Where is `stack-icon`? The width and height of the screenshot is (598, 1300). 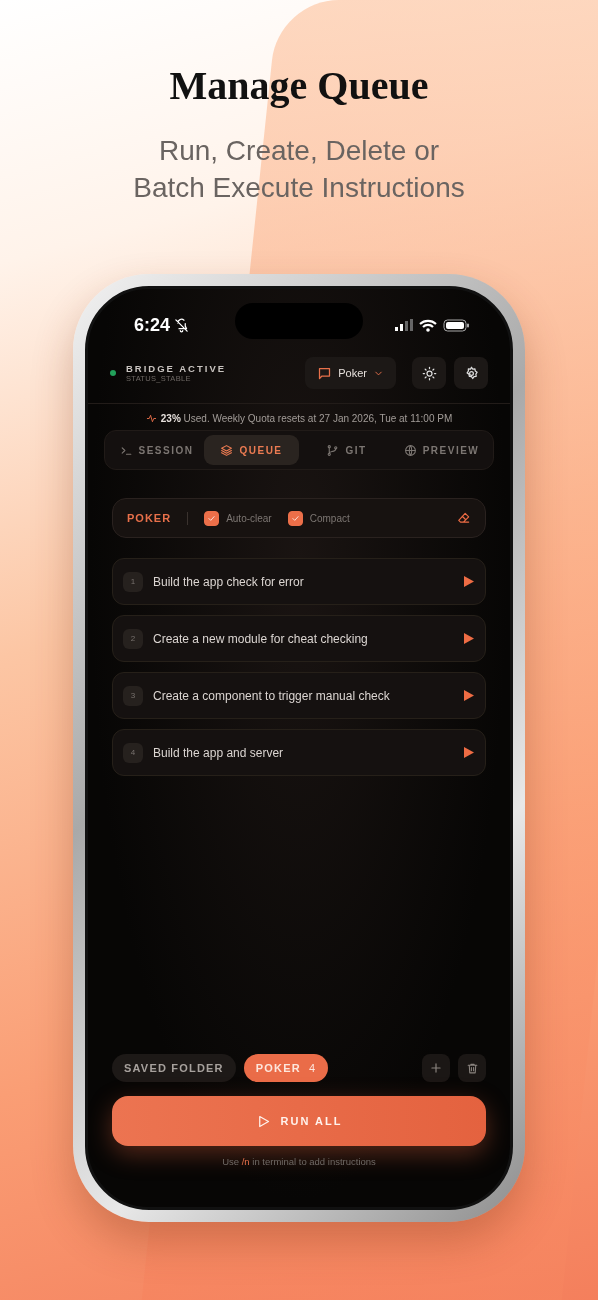
stack-icon is located at coordinates (227, 450).